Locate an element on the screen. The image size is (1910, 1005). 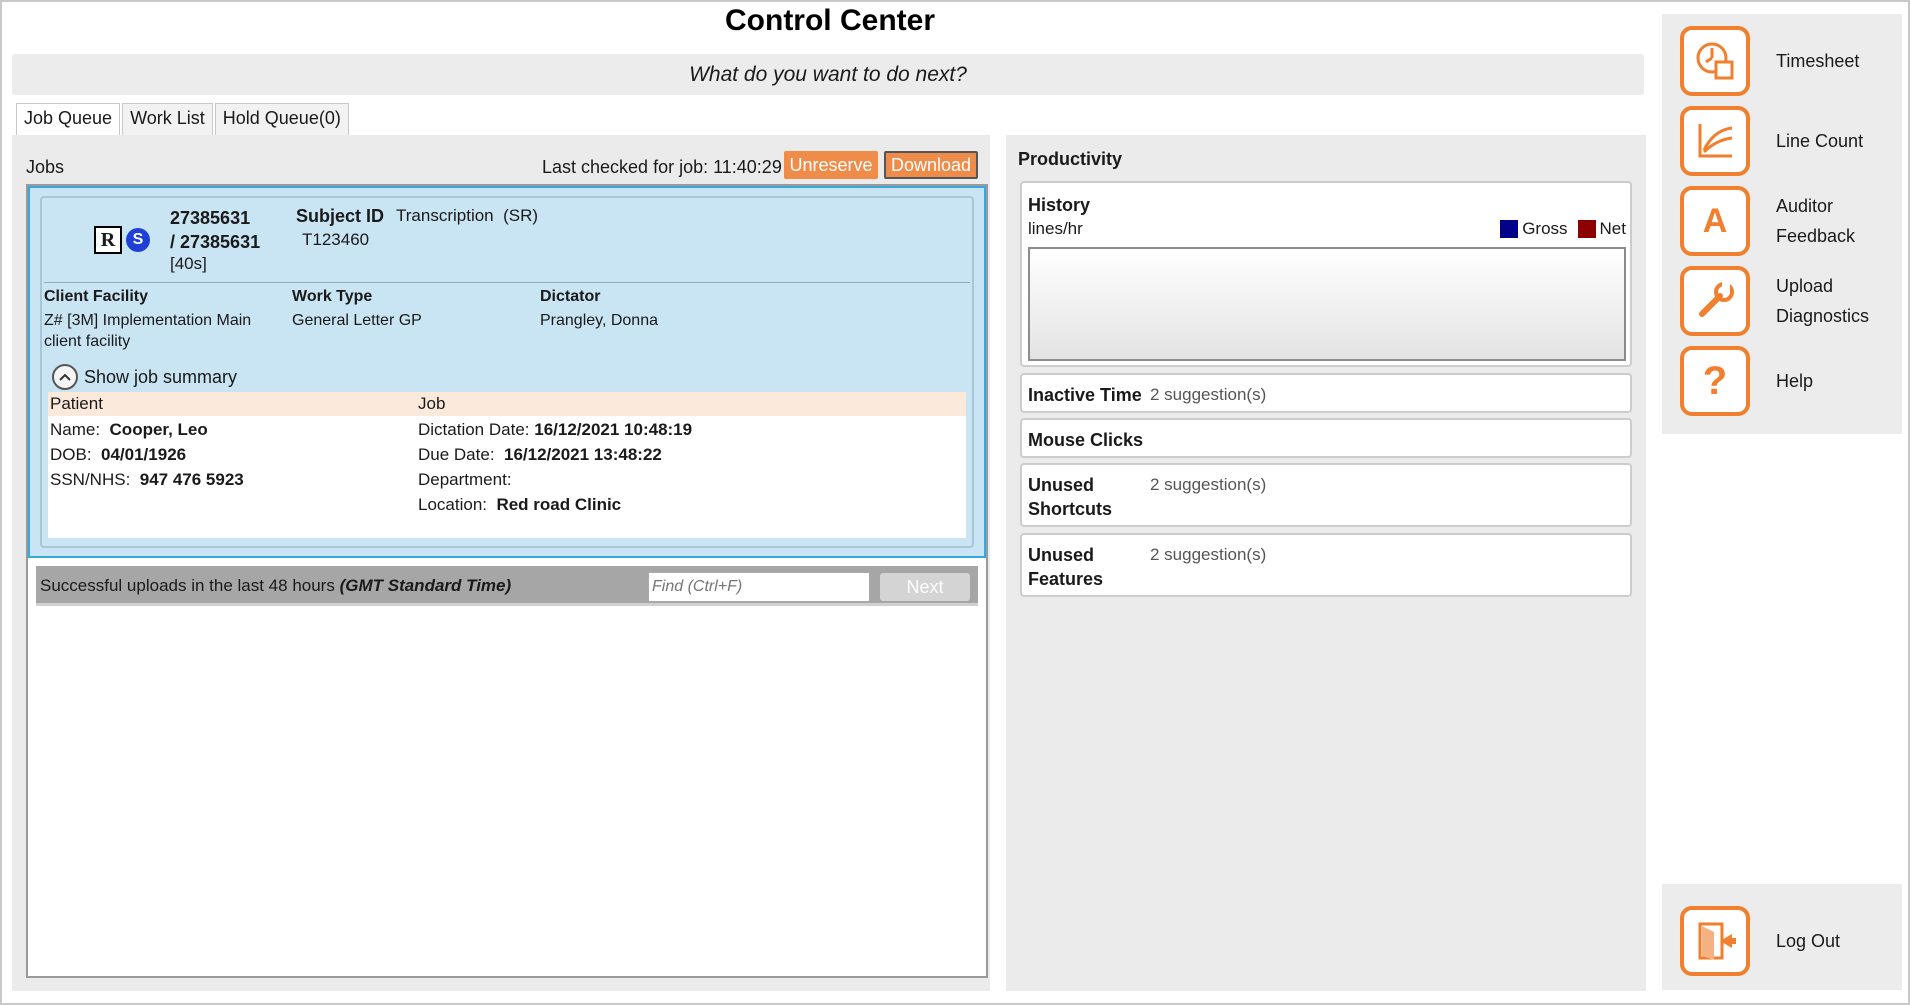
help-icon: ? is located at coordinates (1715, 381).